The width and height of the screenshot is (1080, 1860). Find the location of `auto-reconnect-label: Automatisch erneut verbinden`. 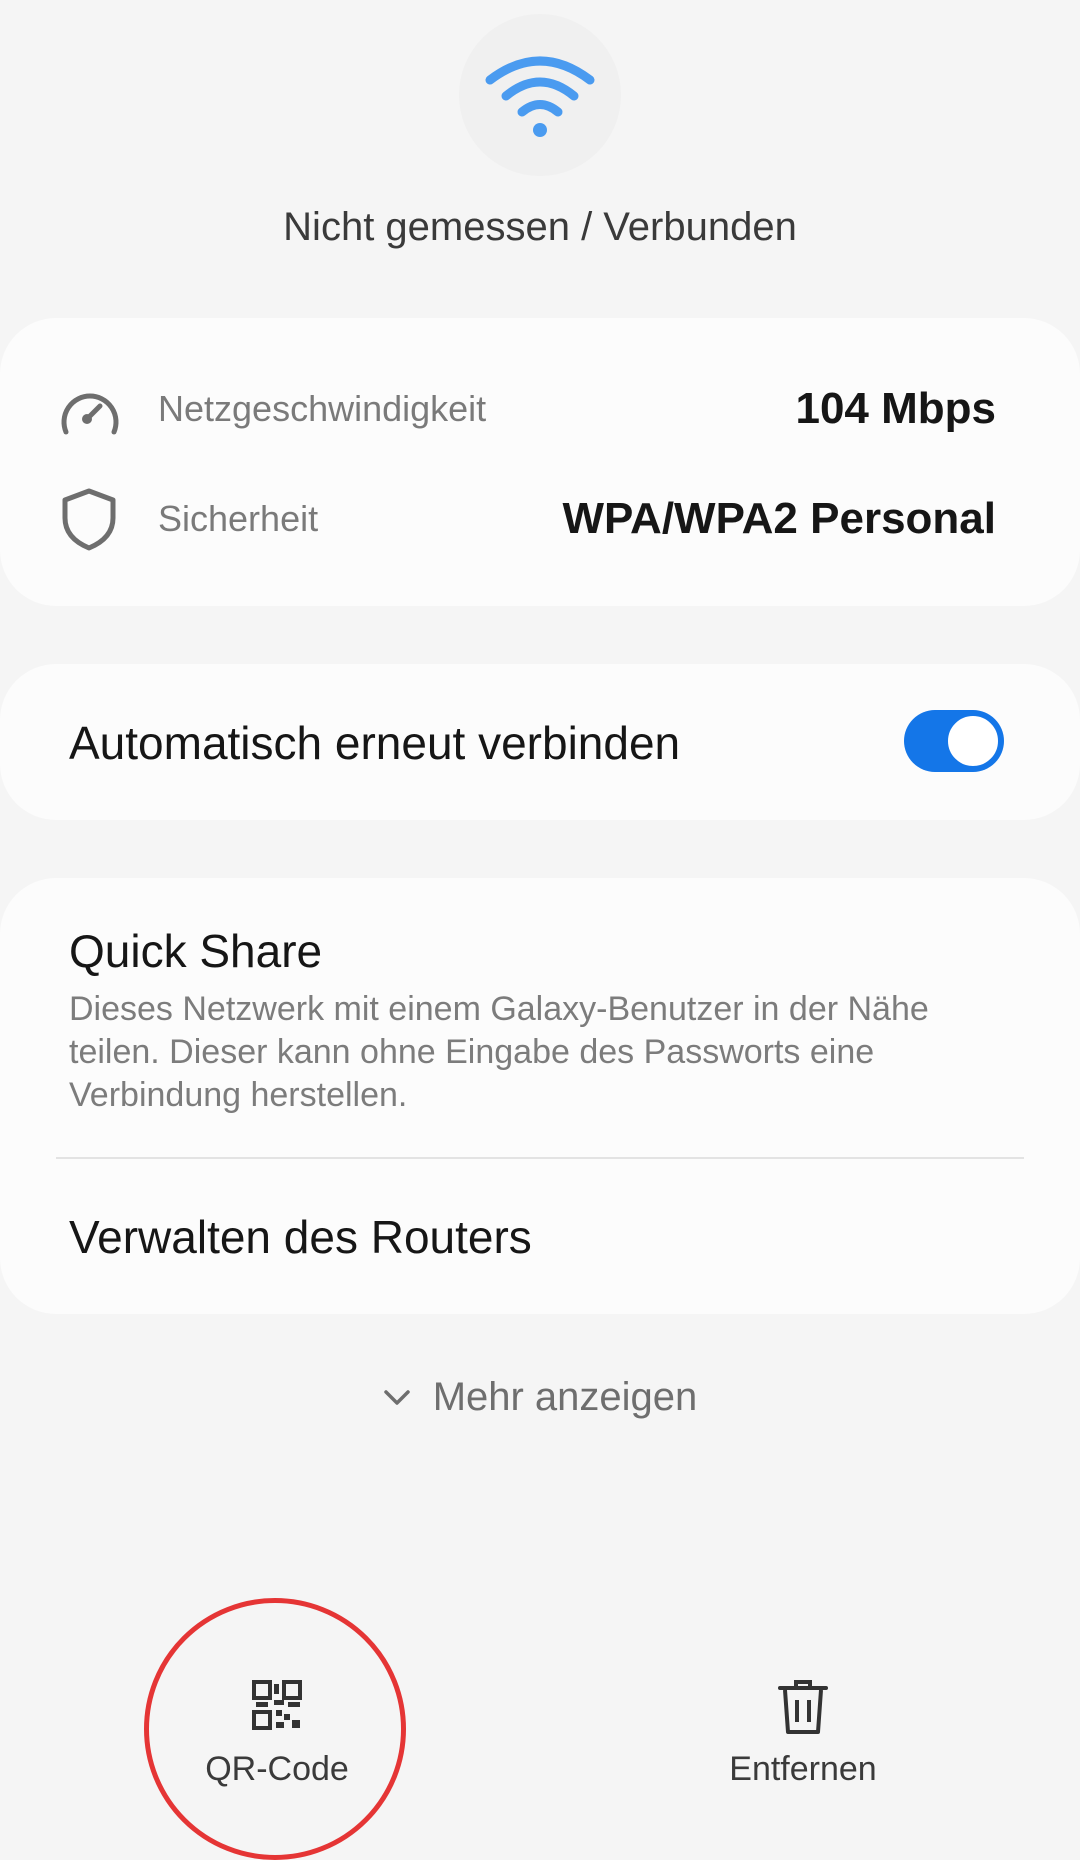

auto-reconnect-label: Automatisch erneut verbinden is located at coordinates (375, 743).